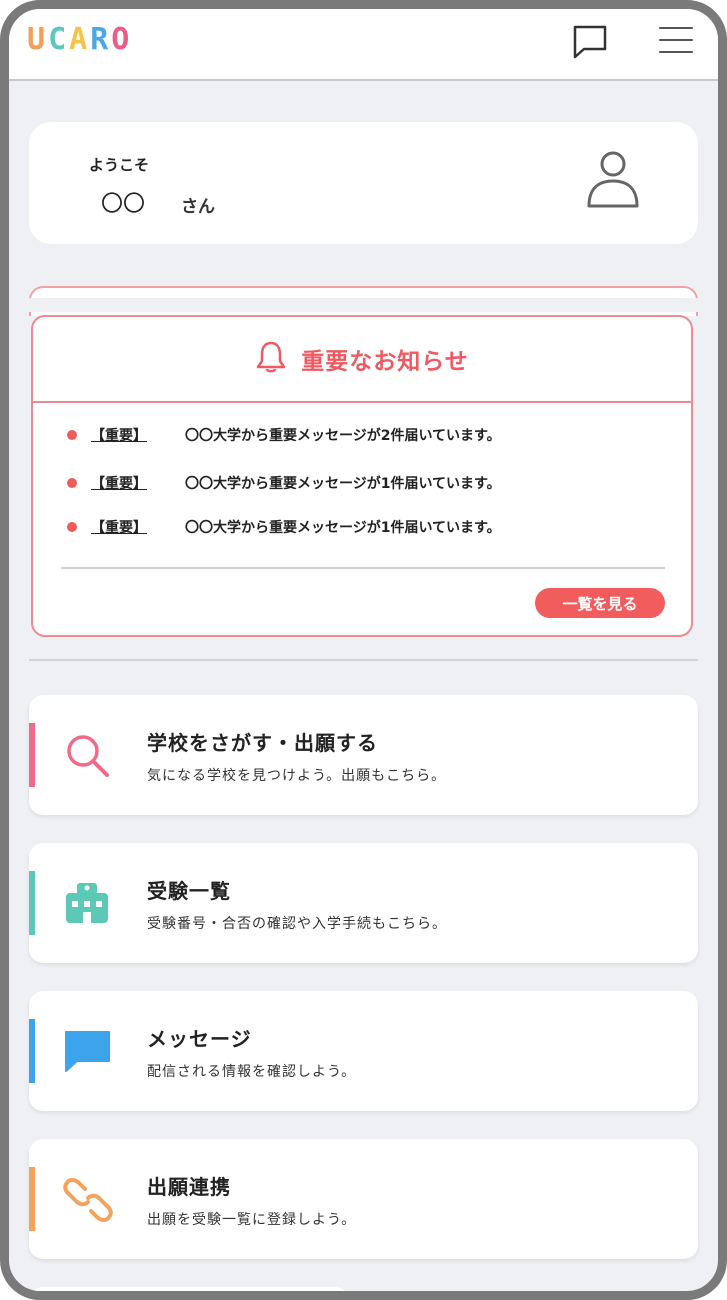 The width and height of the screenshot is (727, 1300). I want to click on logo-letter: A, so click(78, 39).